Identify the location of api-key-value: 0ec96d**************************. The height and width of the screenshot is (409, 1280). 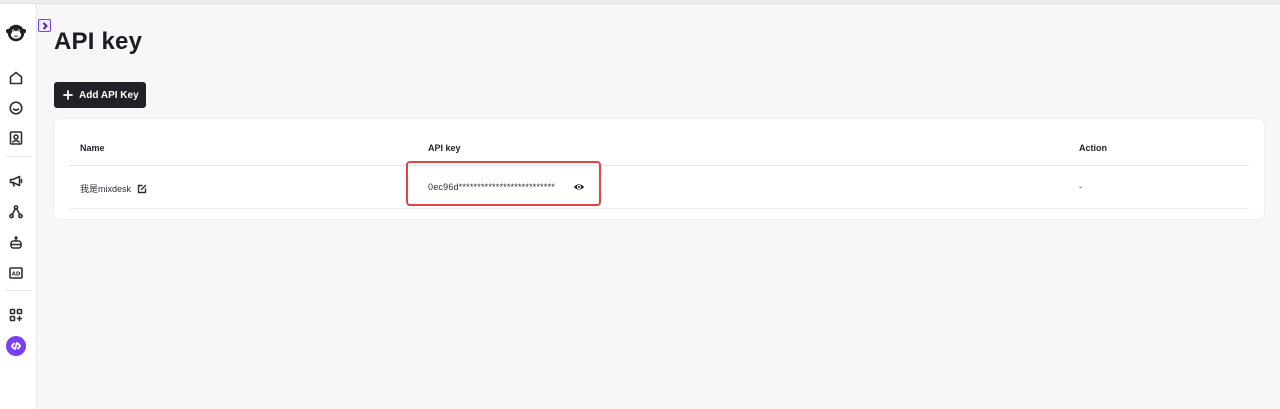
(491, 187).